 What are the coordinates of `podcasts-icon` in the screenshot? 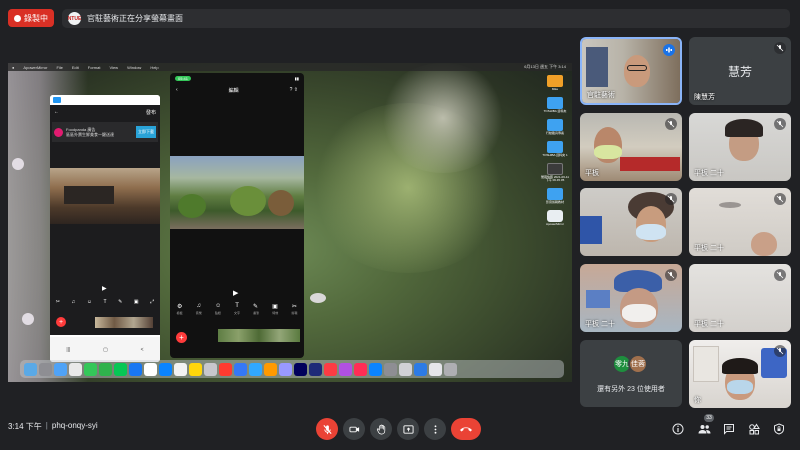 It's located at (345, 369).